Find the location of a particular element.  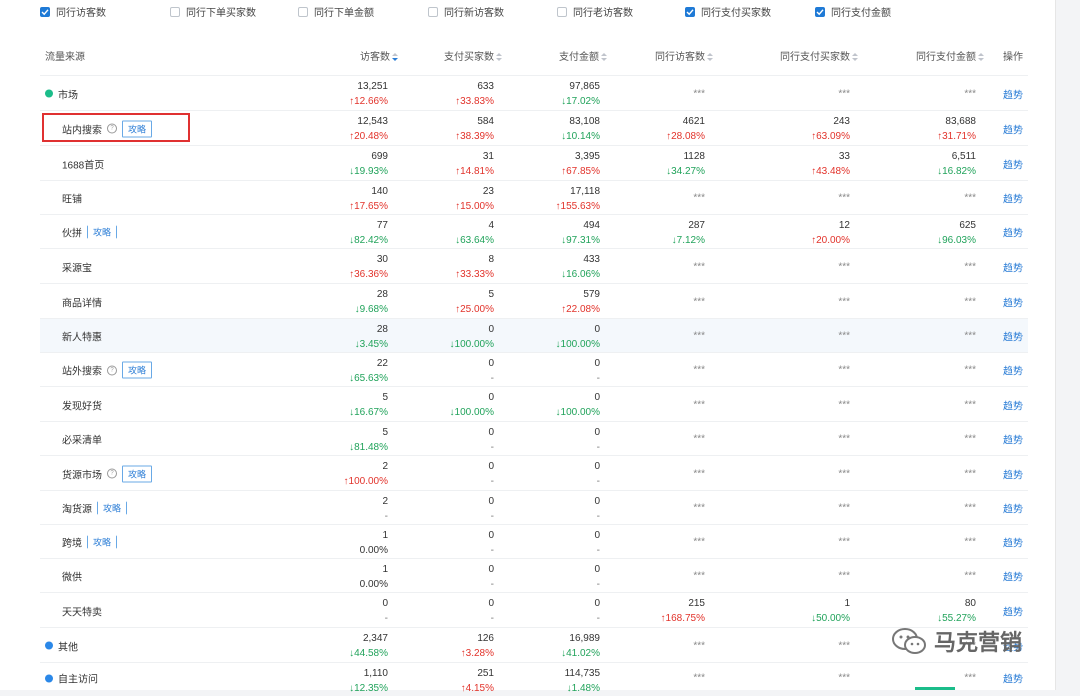

peer-metric-change: ↑28.08% is located at coordinates (685, 136).